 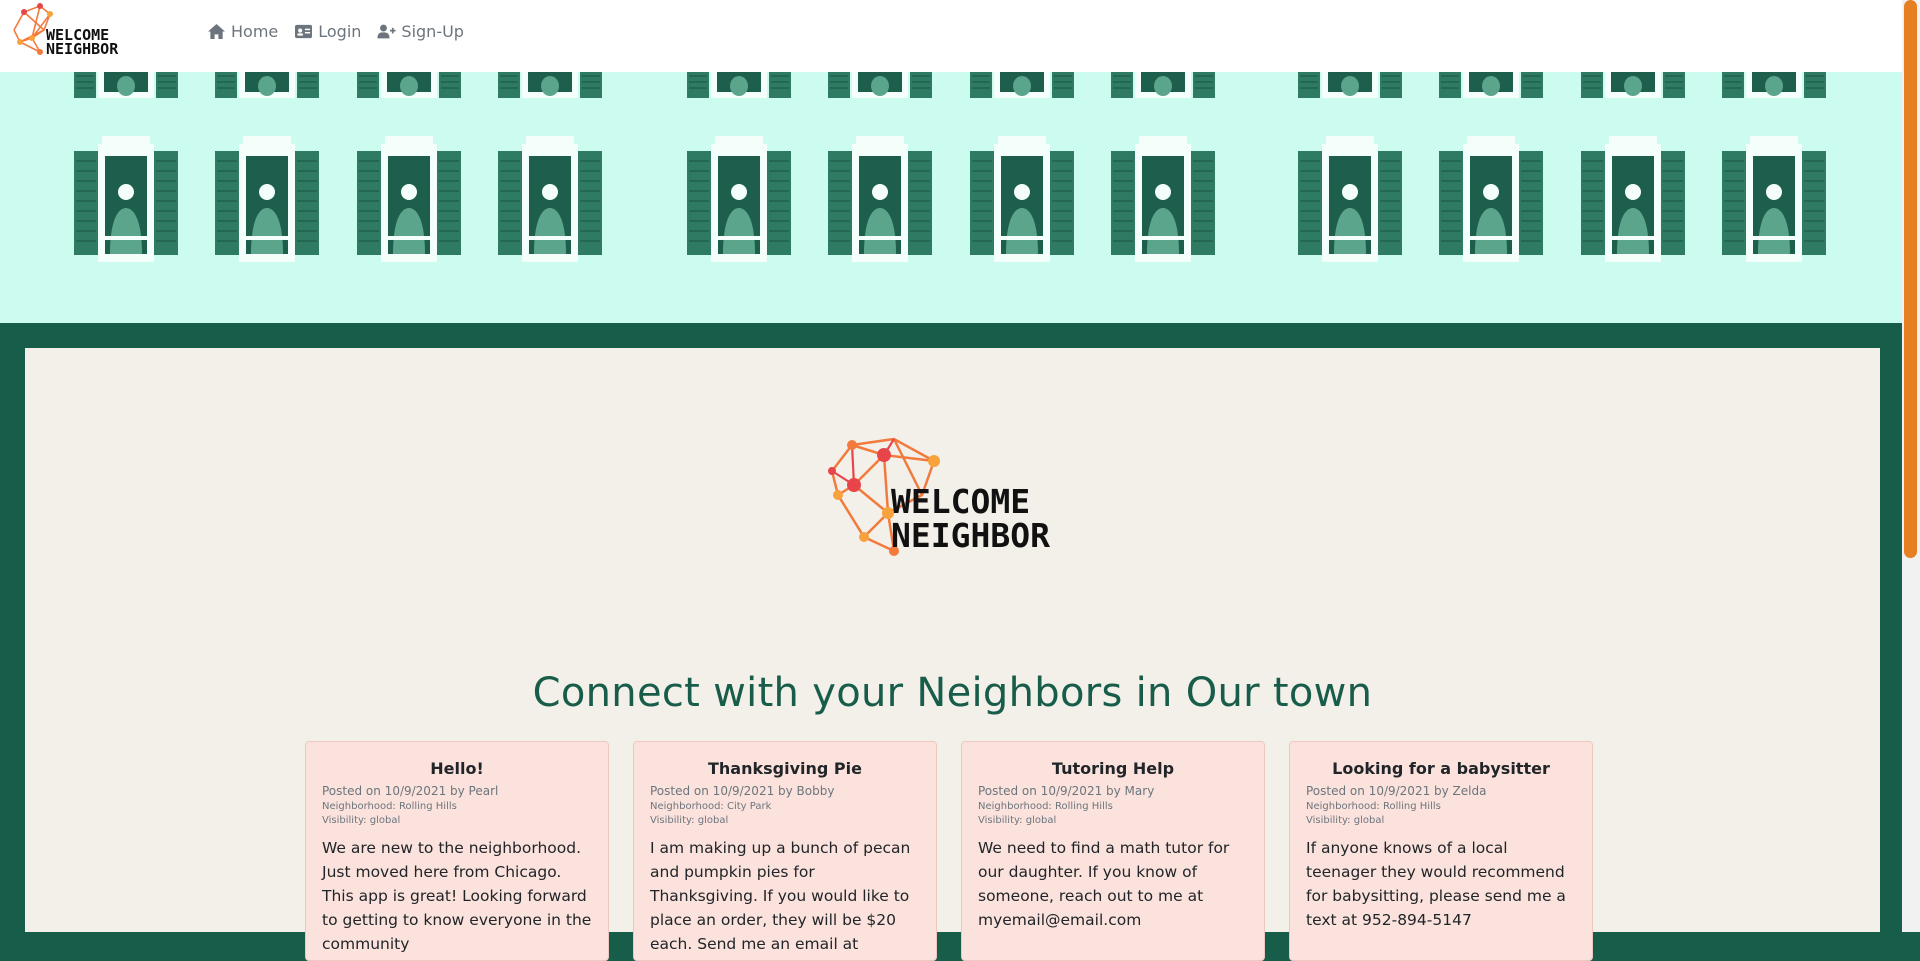 I want to click on nav-signup-link: Sign-Up, so click(x=420, y=31).